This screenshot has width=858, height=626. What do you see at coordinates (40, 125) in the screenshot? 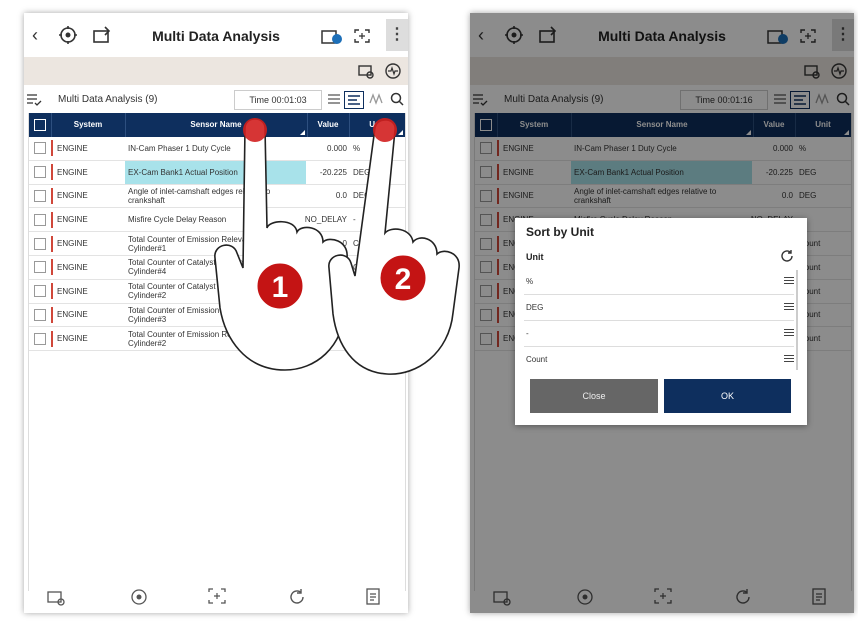
I see `select-all-checkbox` at bounding box center [40, 125].